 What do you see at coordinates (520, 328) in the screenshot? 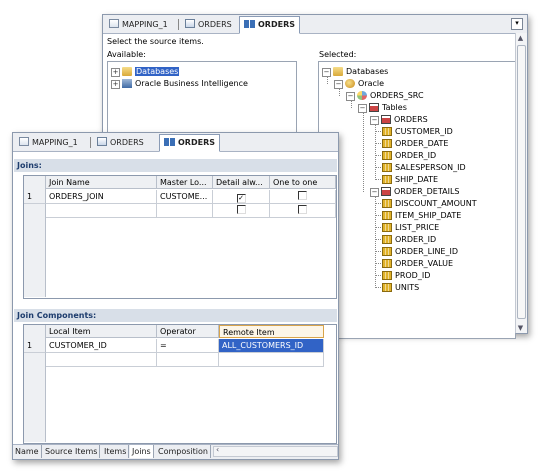
I see `scroll-down-icon: ▼` at bounding box center [520, 328].